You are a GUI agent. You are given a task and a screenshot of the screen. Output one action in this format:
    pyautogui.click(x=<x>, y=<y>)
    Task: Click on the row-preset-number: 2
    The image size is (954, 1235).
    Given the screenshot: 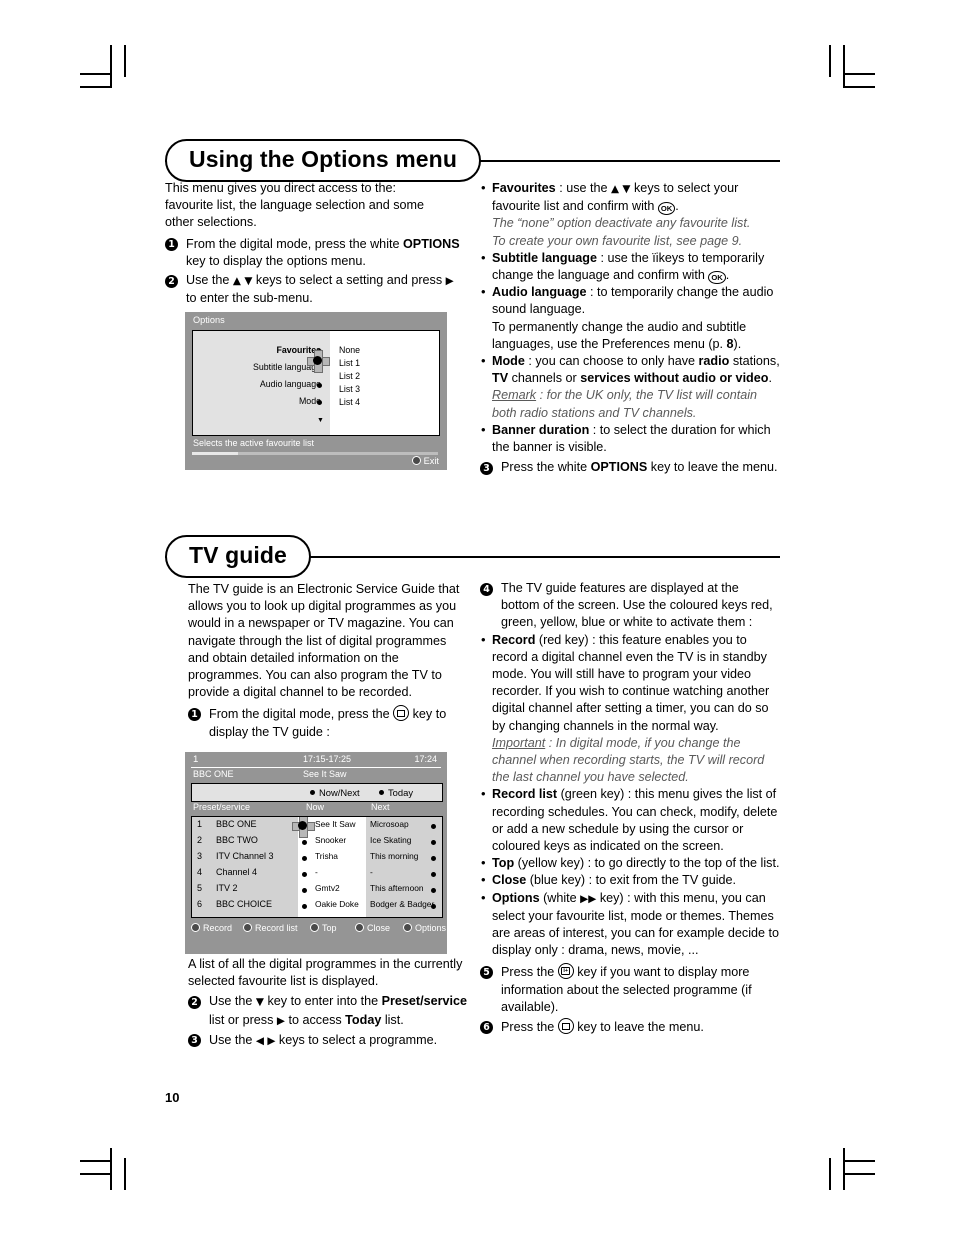 What is the action you would take?
    pyautogui.click(x=200, y=840)
    